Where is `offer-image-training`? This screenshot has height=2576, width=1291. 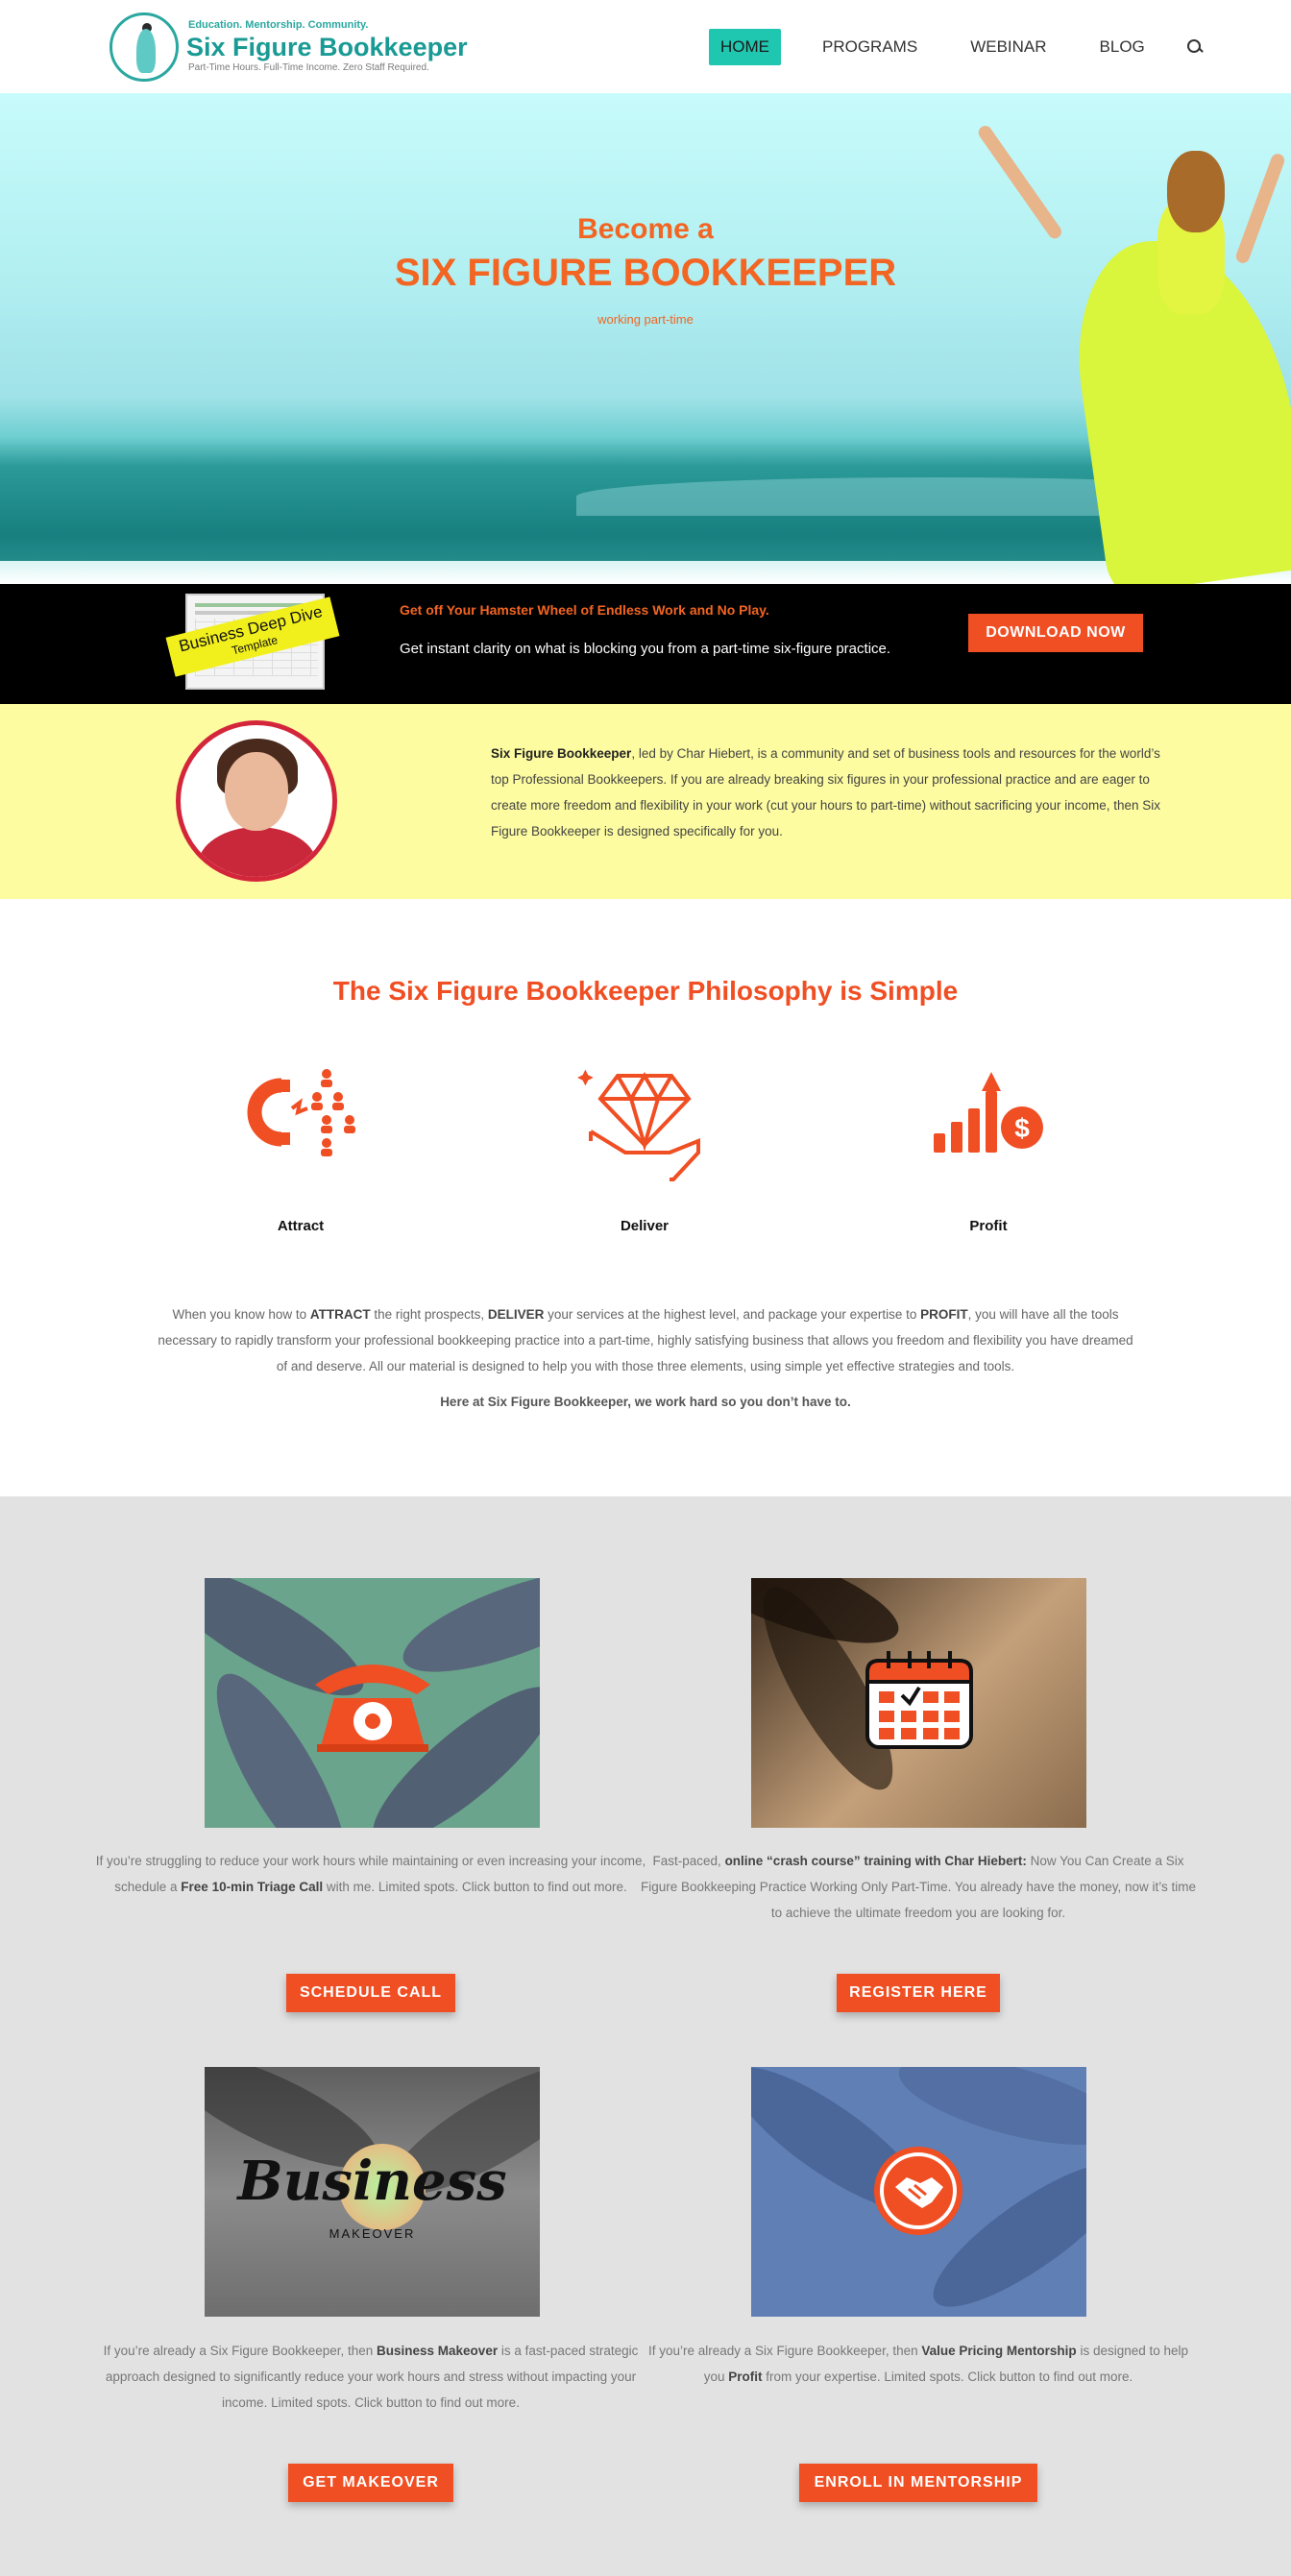
offer-image-training is located at coordinates (918, 1703).